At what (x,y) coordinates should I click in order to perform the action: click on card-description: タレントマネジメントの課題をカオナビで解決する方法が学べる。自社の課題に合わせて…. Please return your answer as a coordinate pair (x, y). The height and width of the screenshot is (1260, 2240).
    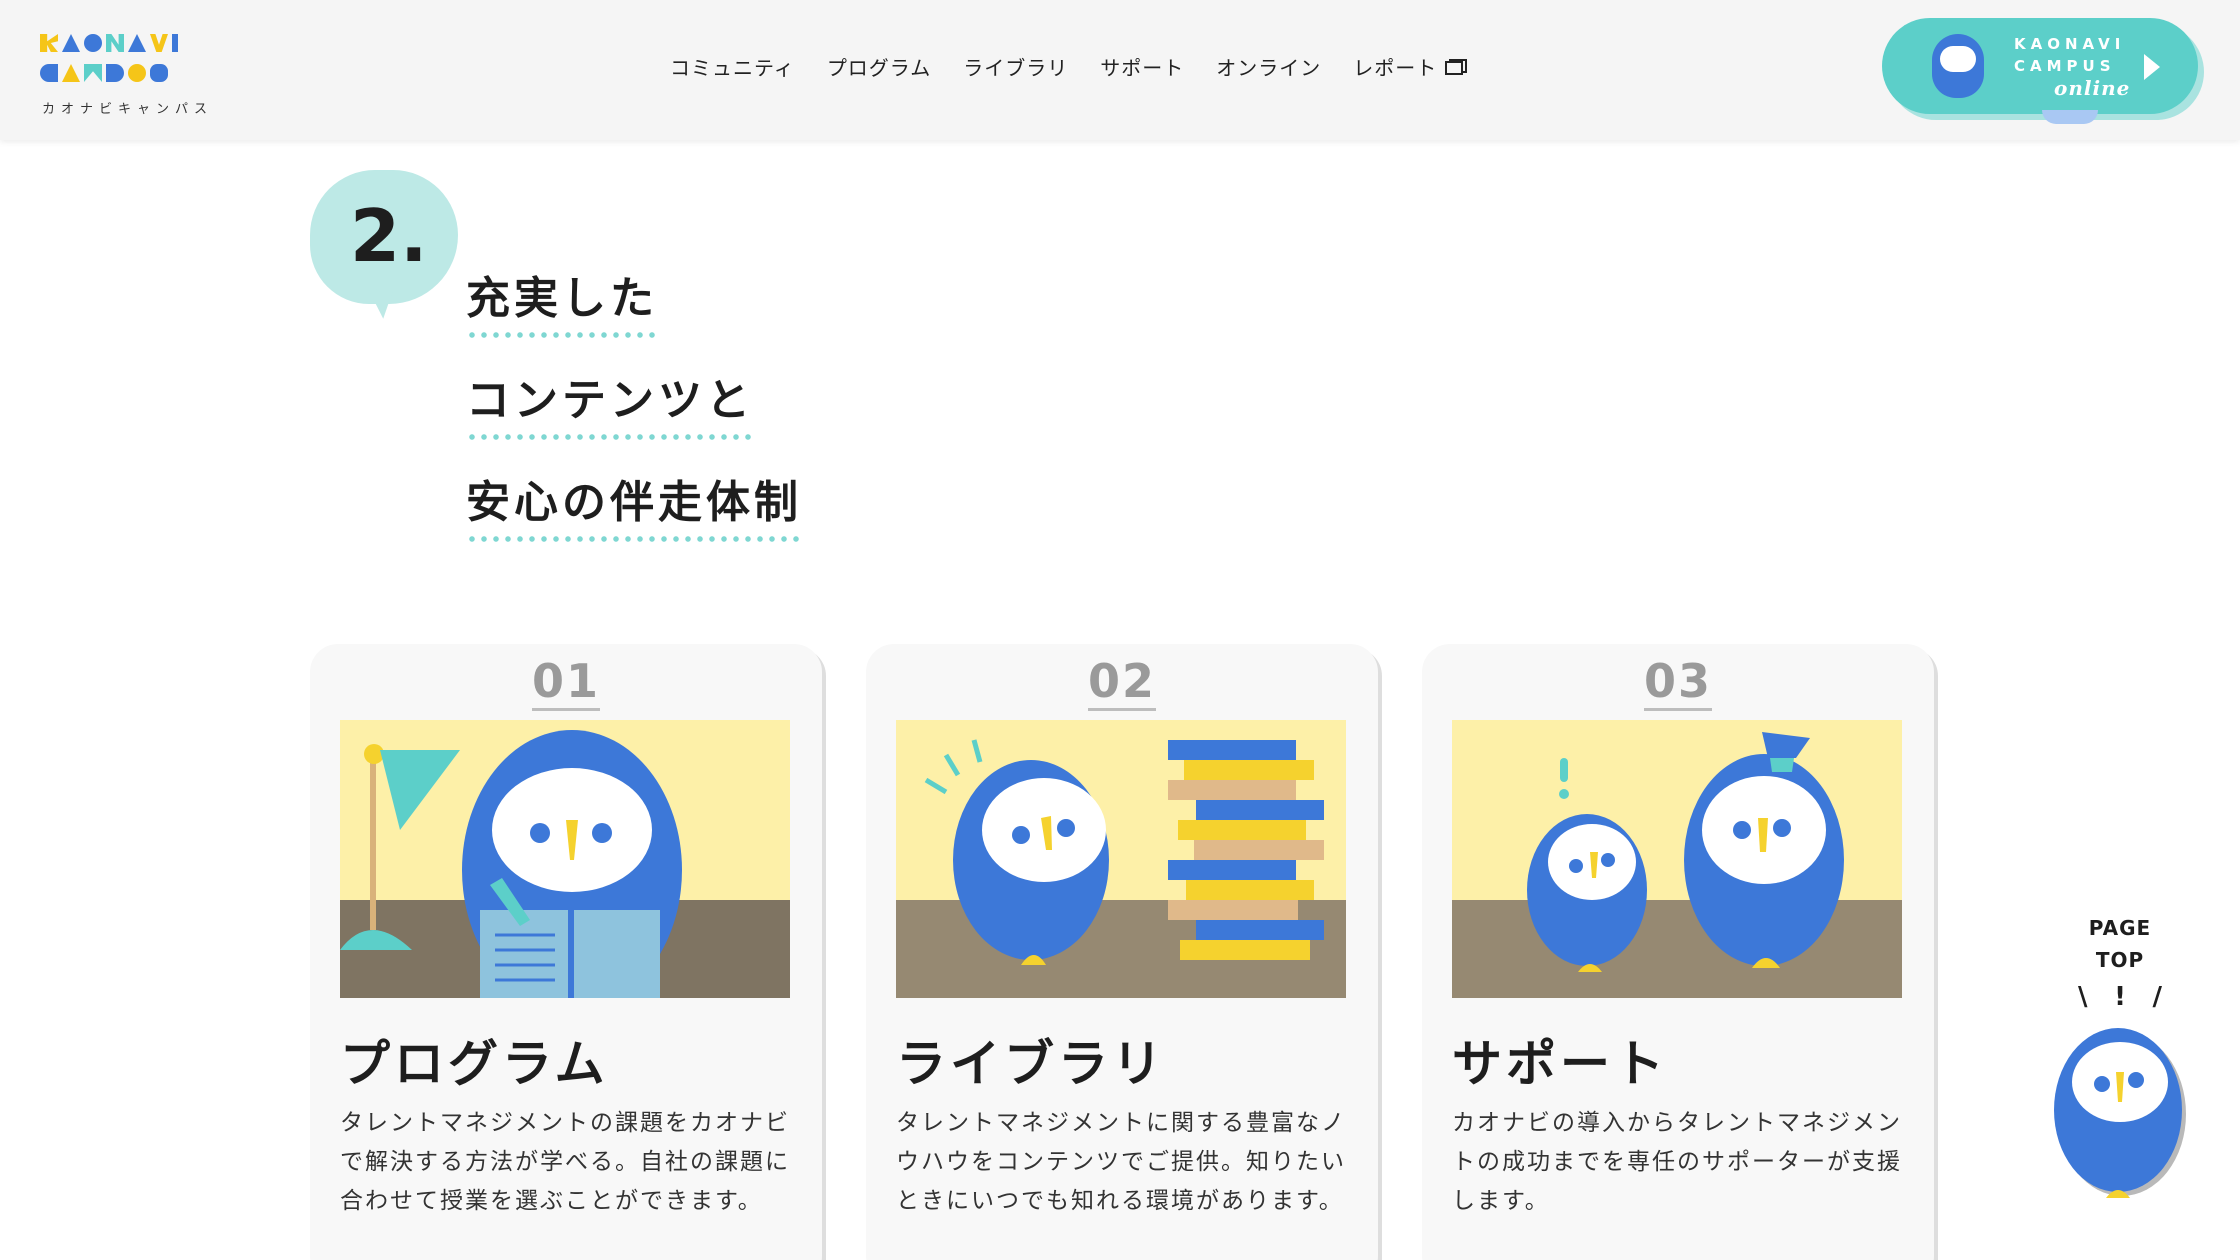
    Looking at the image, I should click on (565, 1162).